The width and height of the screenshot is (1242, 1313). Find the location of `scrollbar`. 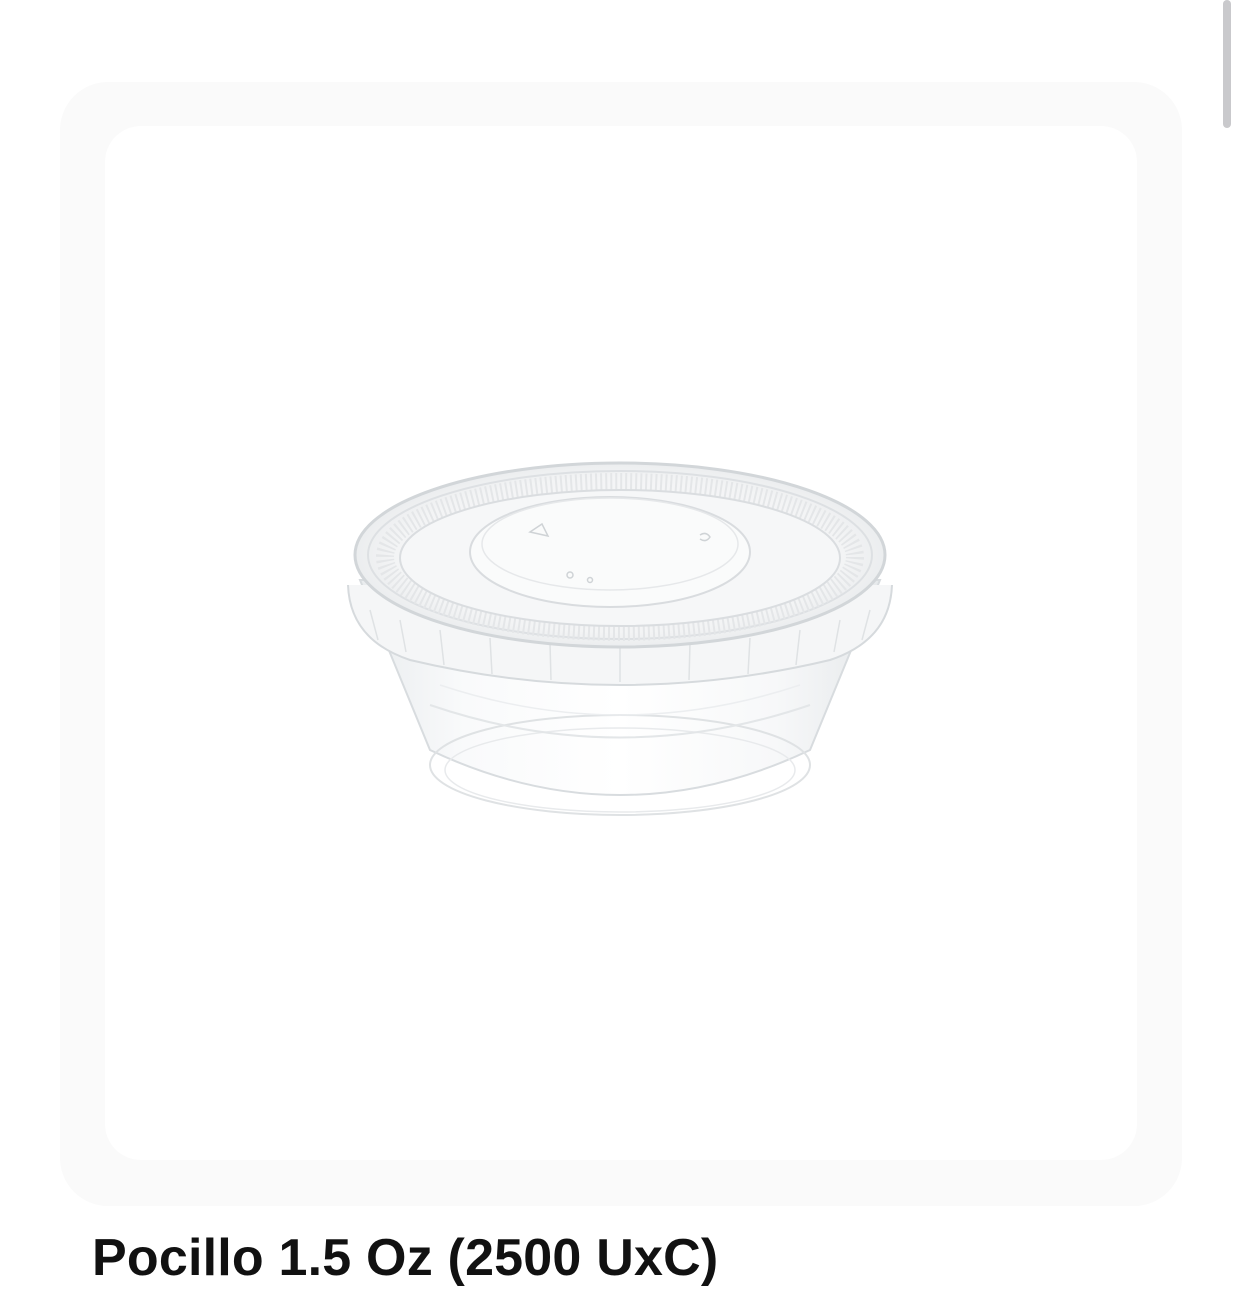

scrollbar is located at coordinates (1227, 64).